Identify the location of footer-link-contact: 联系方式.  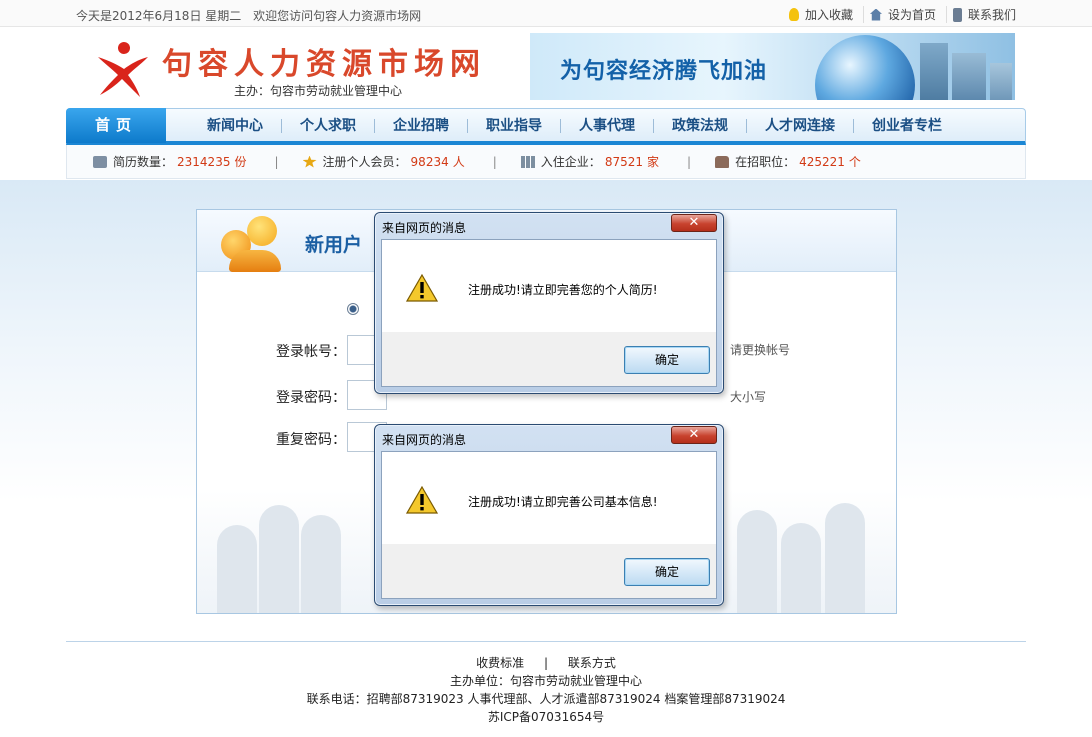
(592, 663).